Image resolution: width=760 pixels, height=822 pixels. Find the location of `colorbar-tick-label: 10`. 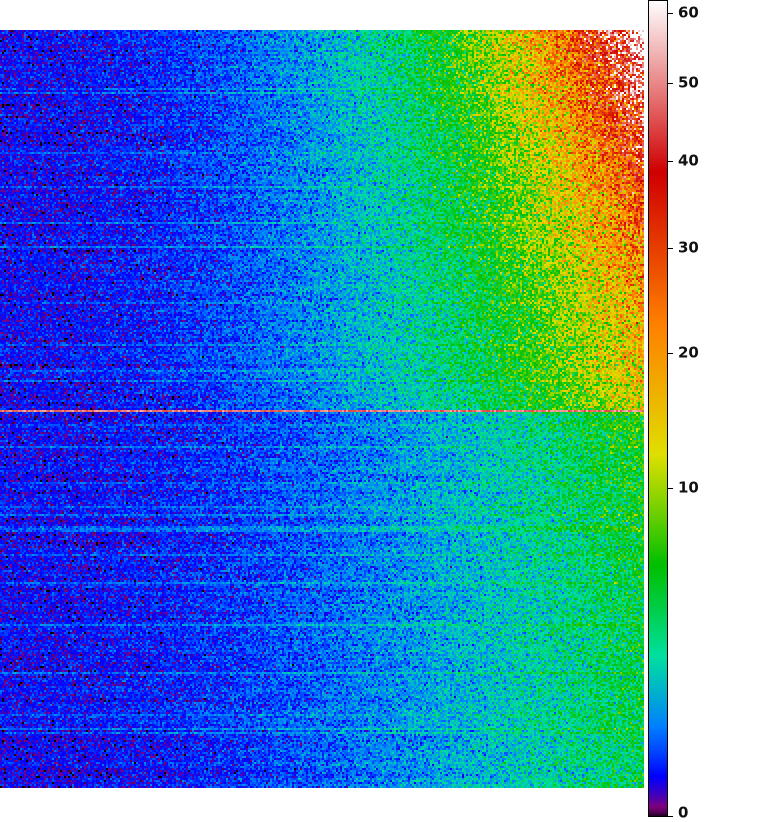

colorbar-tick-label: 10 is located at coordinates (688, 487).